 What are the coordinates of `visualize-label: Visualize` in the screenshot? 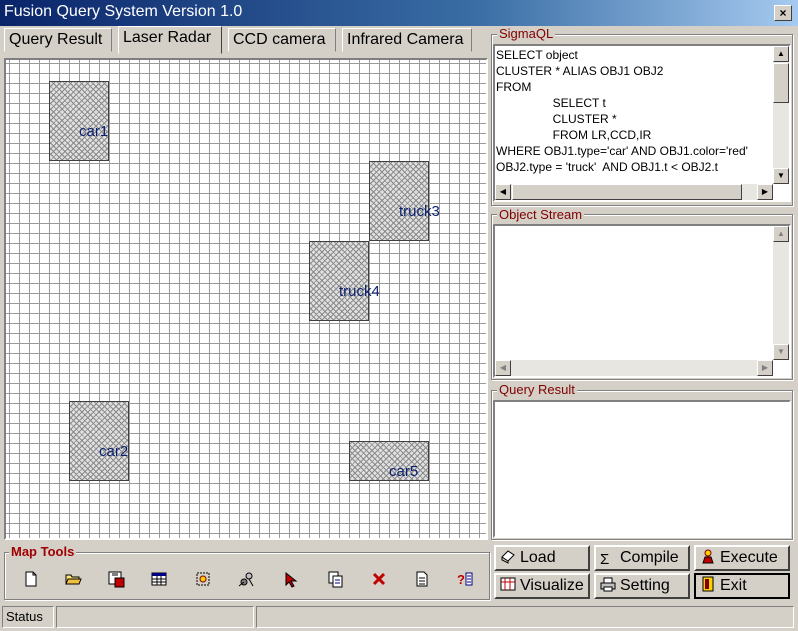 It's located at (552, 585).